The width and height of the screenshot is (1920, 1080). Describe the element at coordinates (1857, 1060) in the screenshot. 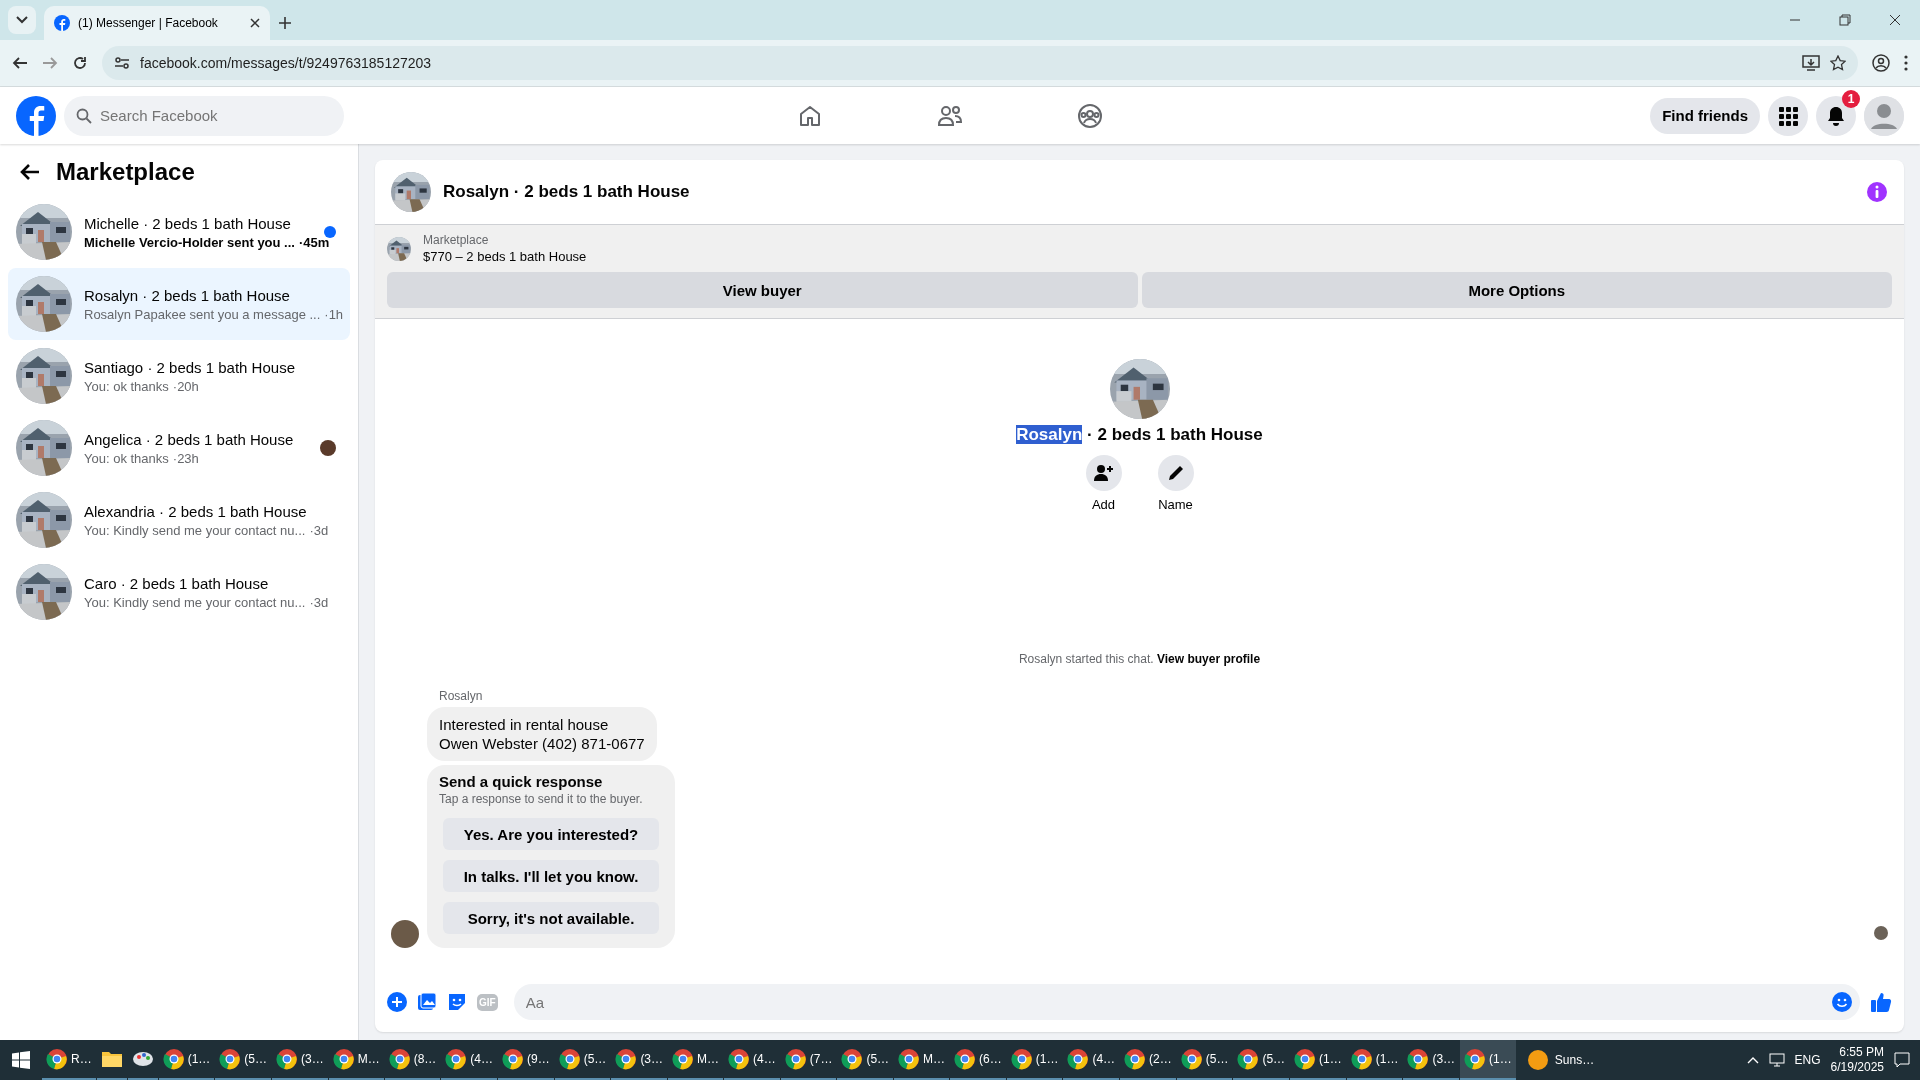

I see `clock: 6:55 PM 6/19/2025` at that location.